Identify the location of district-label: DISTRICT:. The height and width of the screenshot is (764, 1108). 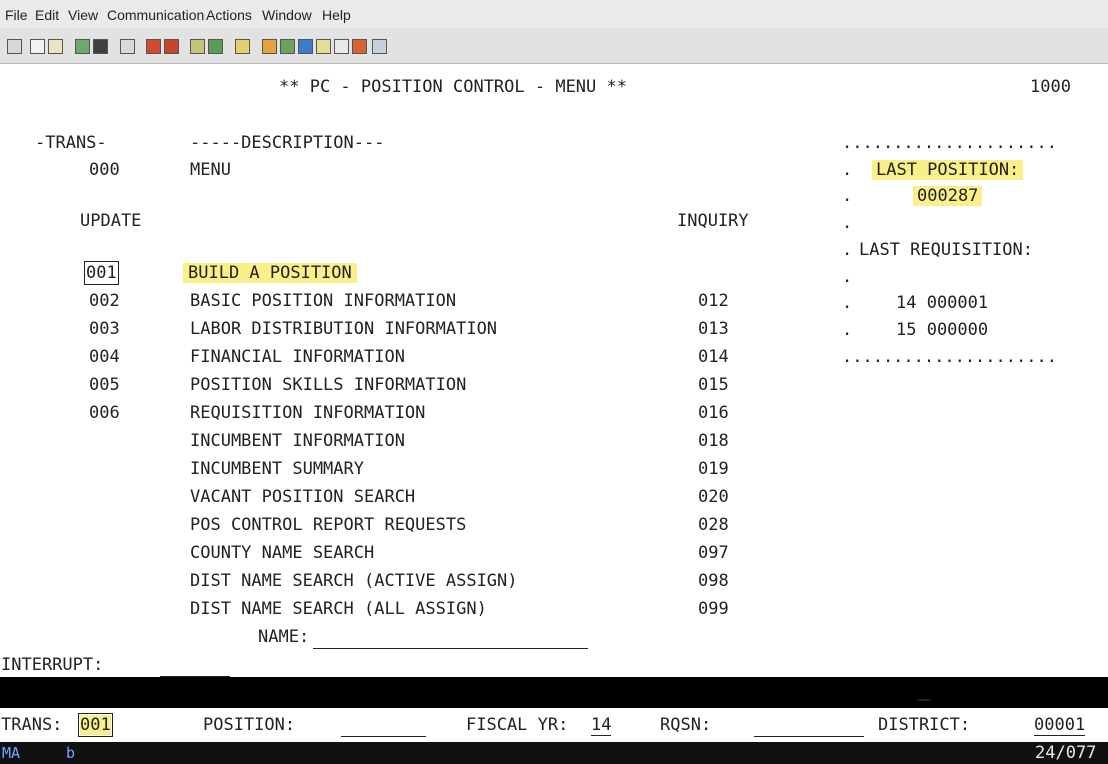
(924, 725).